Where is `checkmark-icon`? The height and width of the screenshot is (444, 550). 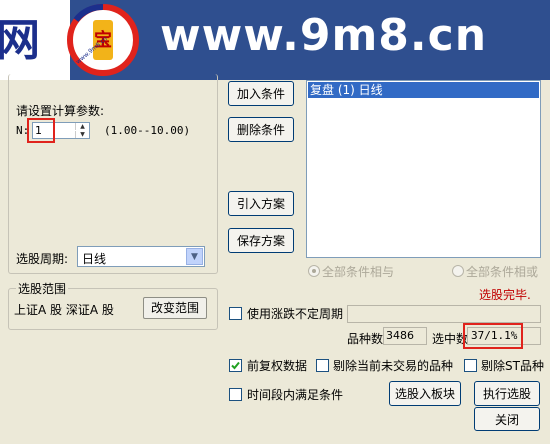
checkmark-icon is located at coordinates (235, 365).